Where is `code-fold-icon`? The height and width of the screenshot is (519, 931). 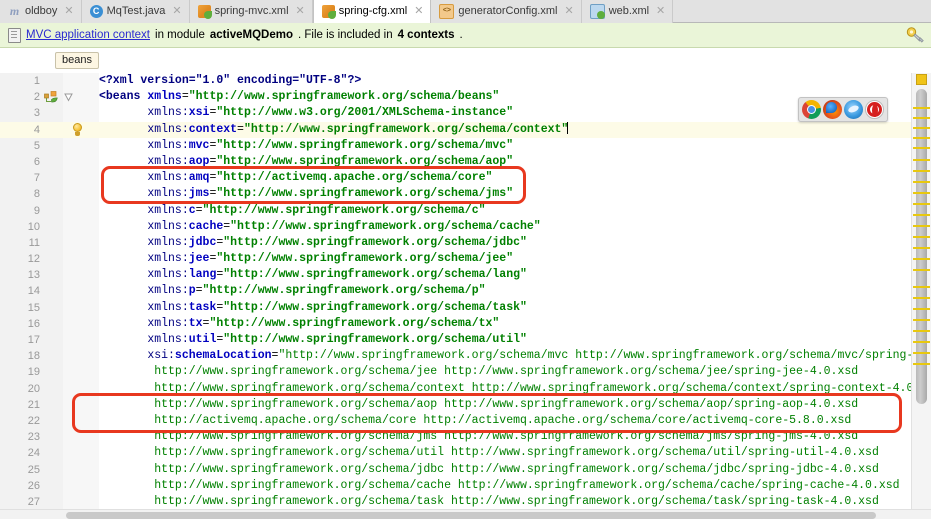
code-fold-icon is located at coordinates (68, 97).